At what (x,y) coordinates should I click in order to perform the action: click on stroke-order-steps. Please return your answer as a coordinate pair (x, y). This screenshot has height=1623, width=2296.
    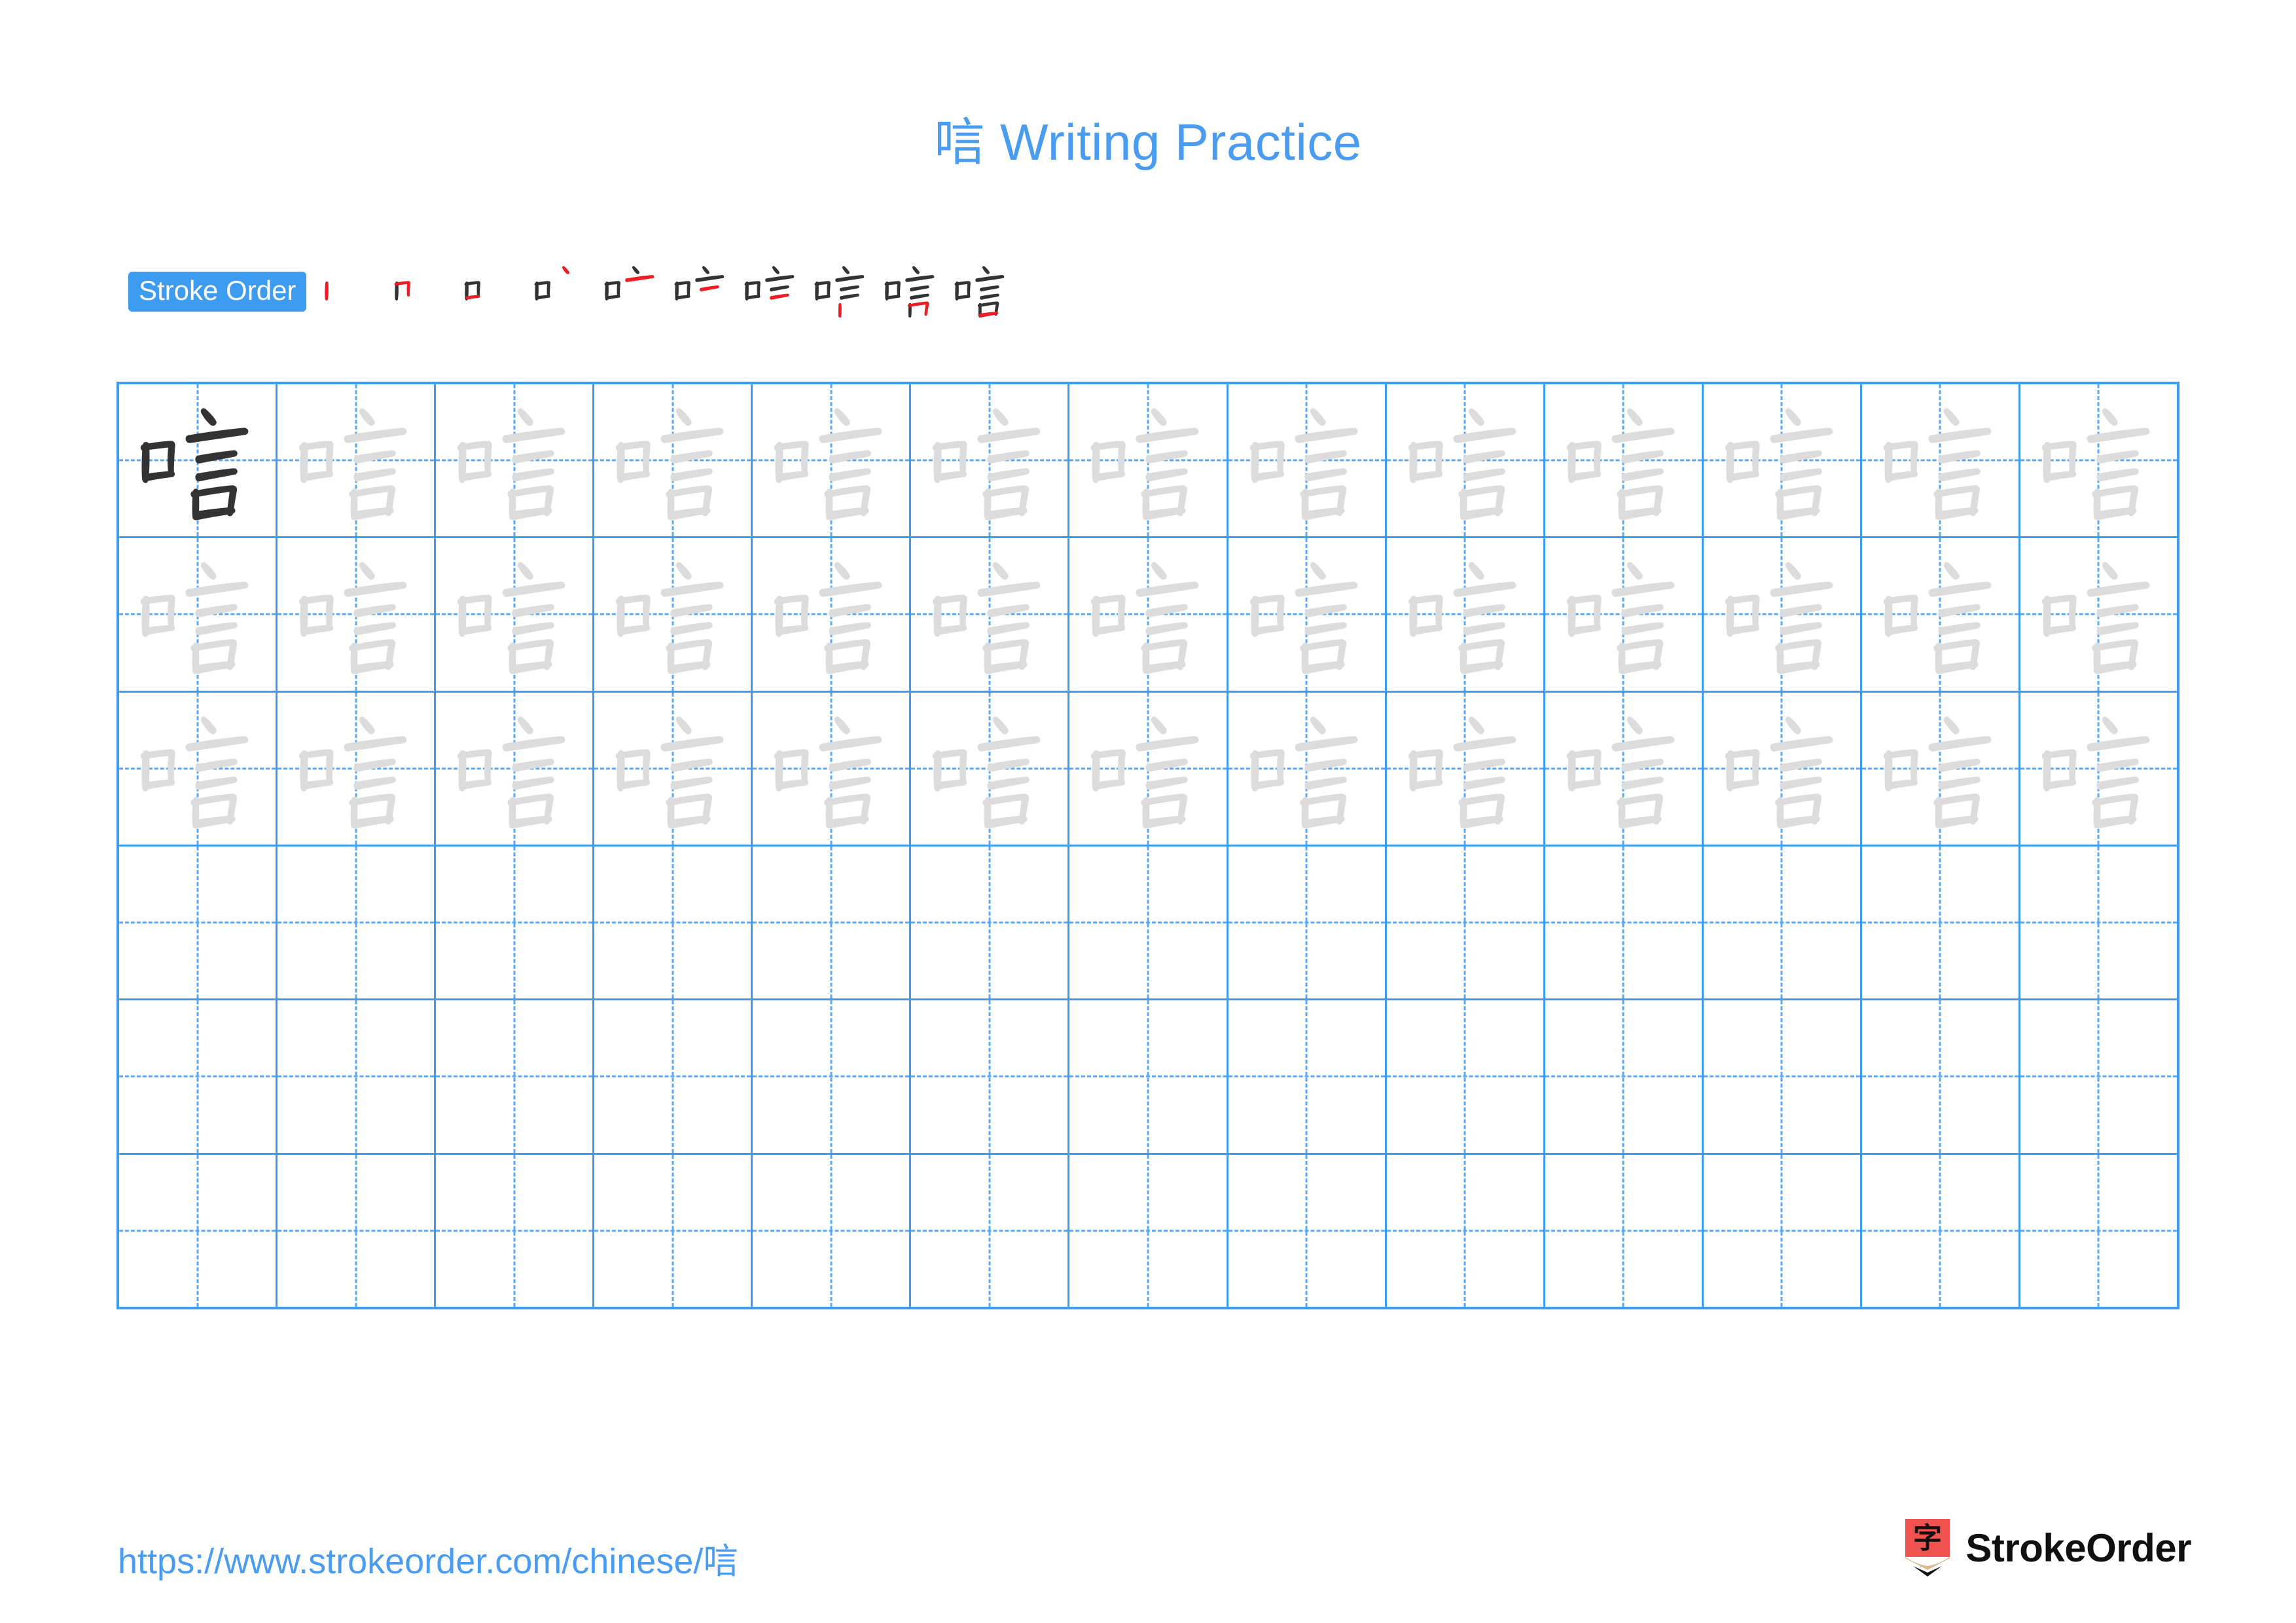
    Looking at the image, I should click on (665, 290).